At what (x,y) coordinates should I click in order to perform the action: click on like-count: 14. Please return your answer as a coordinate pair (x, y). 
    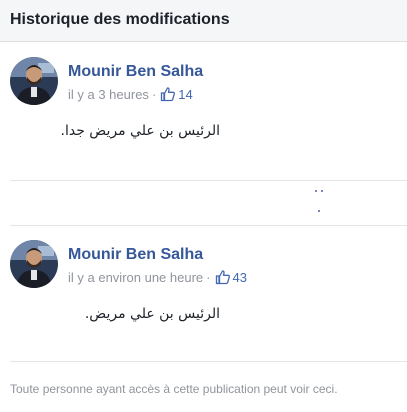
    Looking at the image, I should click on (185, 94).